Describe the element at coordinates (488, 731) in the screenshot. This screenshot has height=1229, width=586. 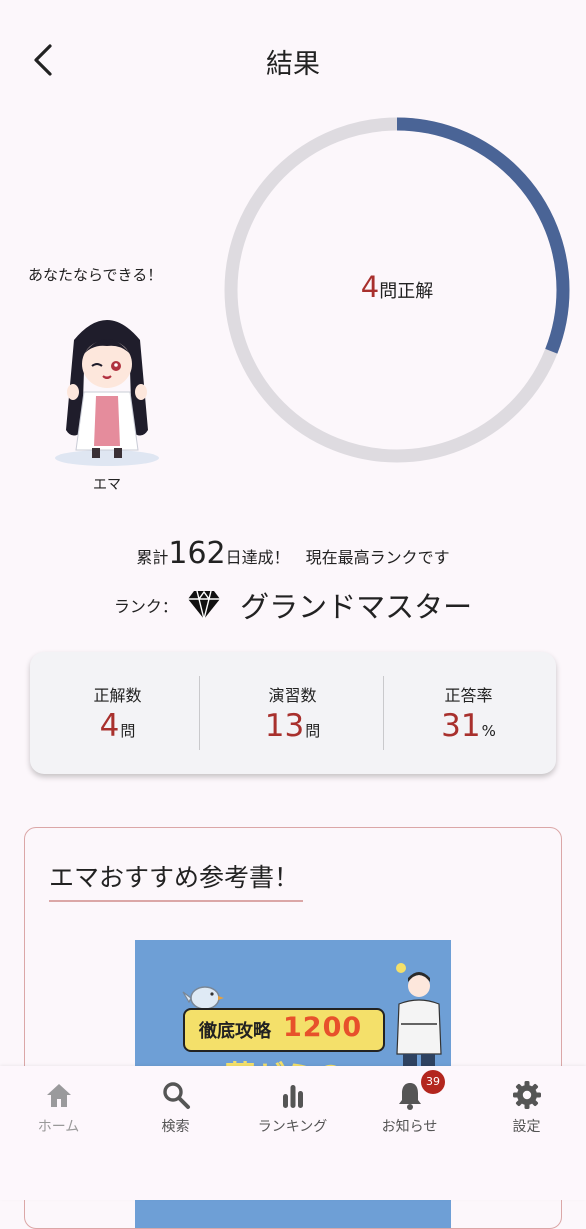
I see `stat-unit: %` at that location.